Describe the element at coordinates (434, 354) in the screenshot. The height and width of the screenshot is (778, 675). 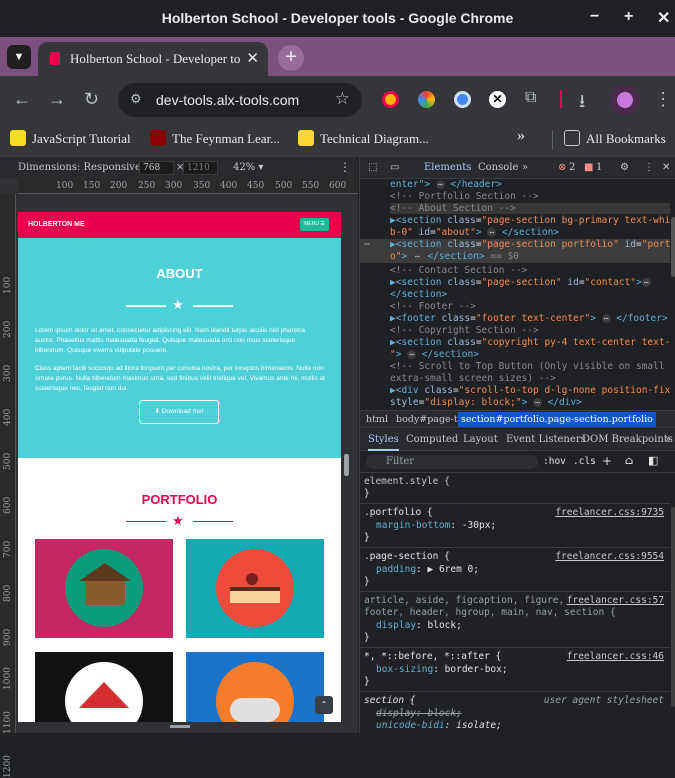
I see `dom-line: "> ⋯ </section>` at that location.